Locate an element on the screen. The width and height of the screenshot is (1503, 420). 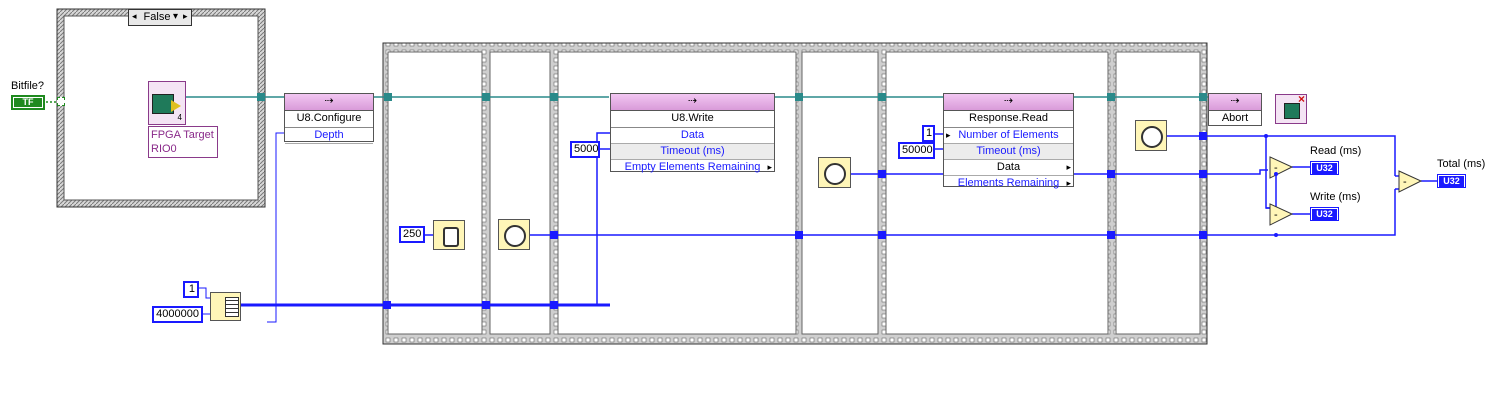
configure-method-node: ⇢ U8.Configure Depth is located at coordinates (329, 118).